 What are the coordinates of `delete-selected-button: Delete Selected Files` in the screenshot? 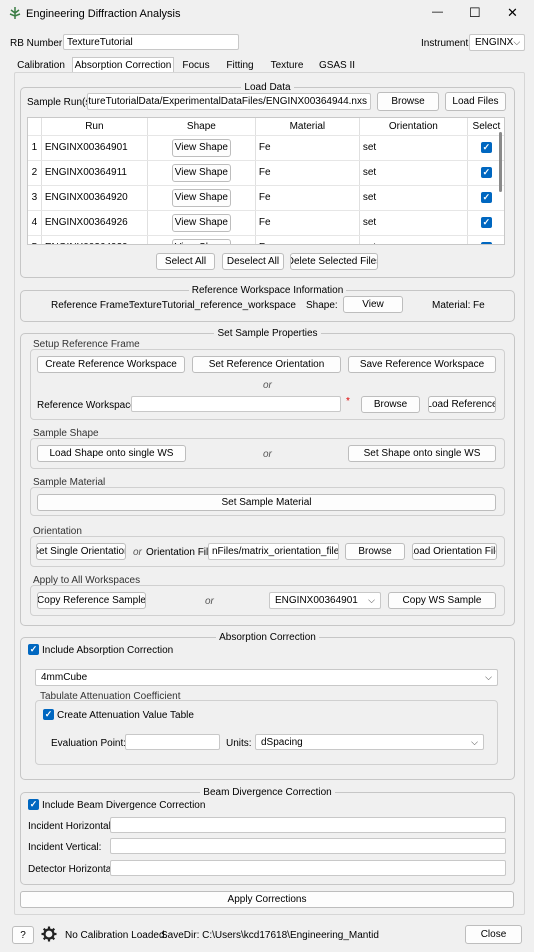 It's located at (334, 261).